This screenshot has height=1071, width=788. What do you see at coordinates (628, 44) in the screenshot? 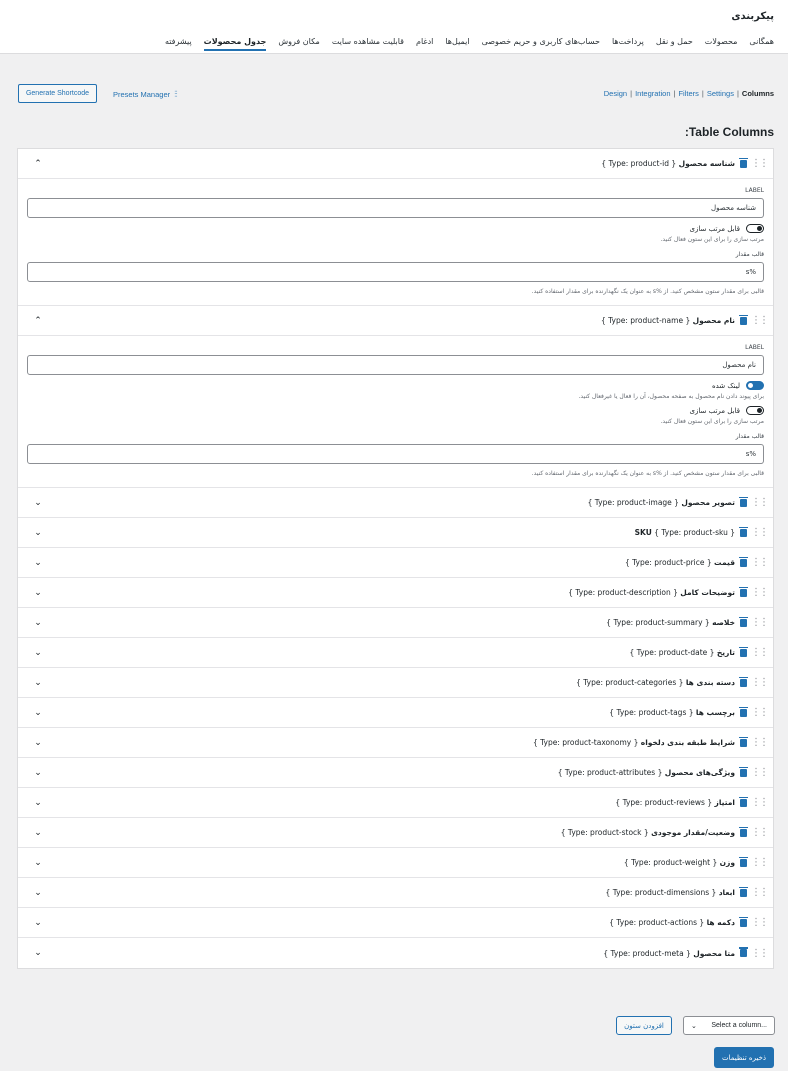
I see `tab-payments: پرداخت‌ها` at bounding box center [628, 44].